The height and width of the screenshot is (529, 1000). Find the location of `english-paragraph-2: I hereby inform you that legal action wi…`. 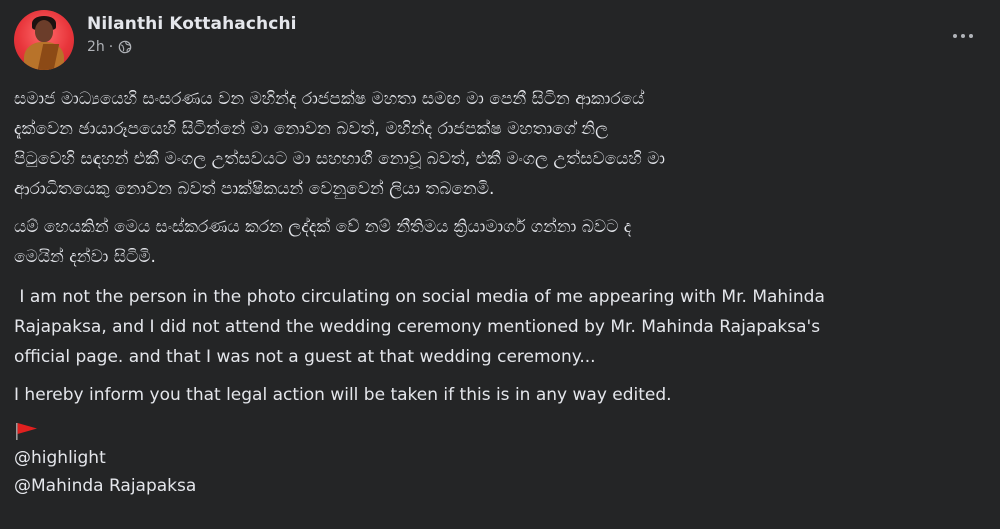

english-paragraph-2: I hereby inform you that legal action wi… is located at coordinates (501, 395).